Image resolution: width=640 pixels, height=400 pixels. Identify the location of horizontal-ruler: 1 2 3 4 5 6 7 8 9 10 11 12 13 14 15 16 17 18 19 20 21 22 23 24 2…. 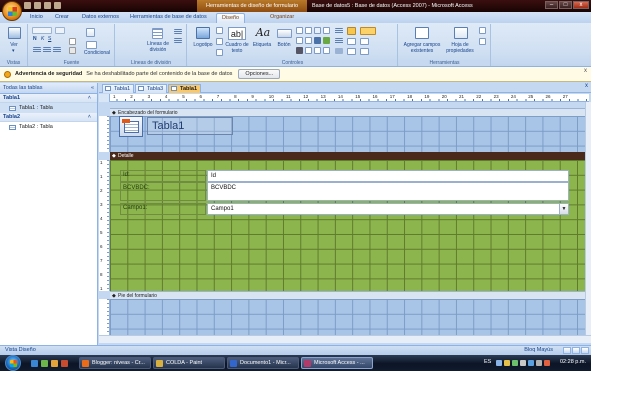
(344, 98).